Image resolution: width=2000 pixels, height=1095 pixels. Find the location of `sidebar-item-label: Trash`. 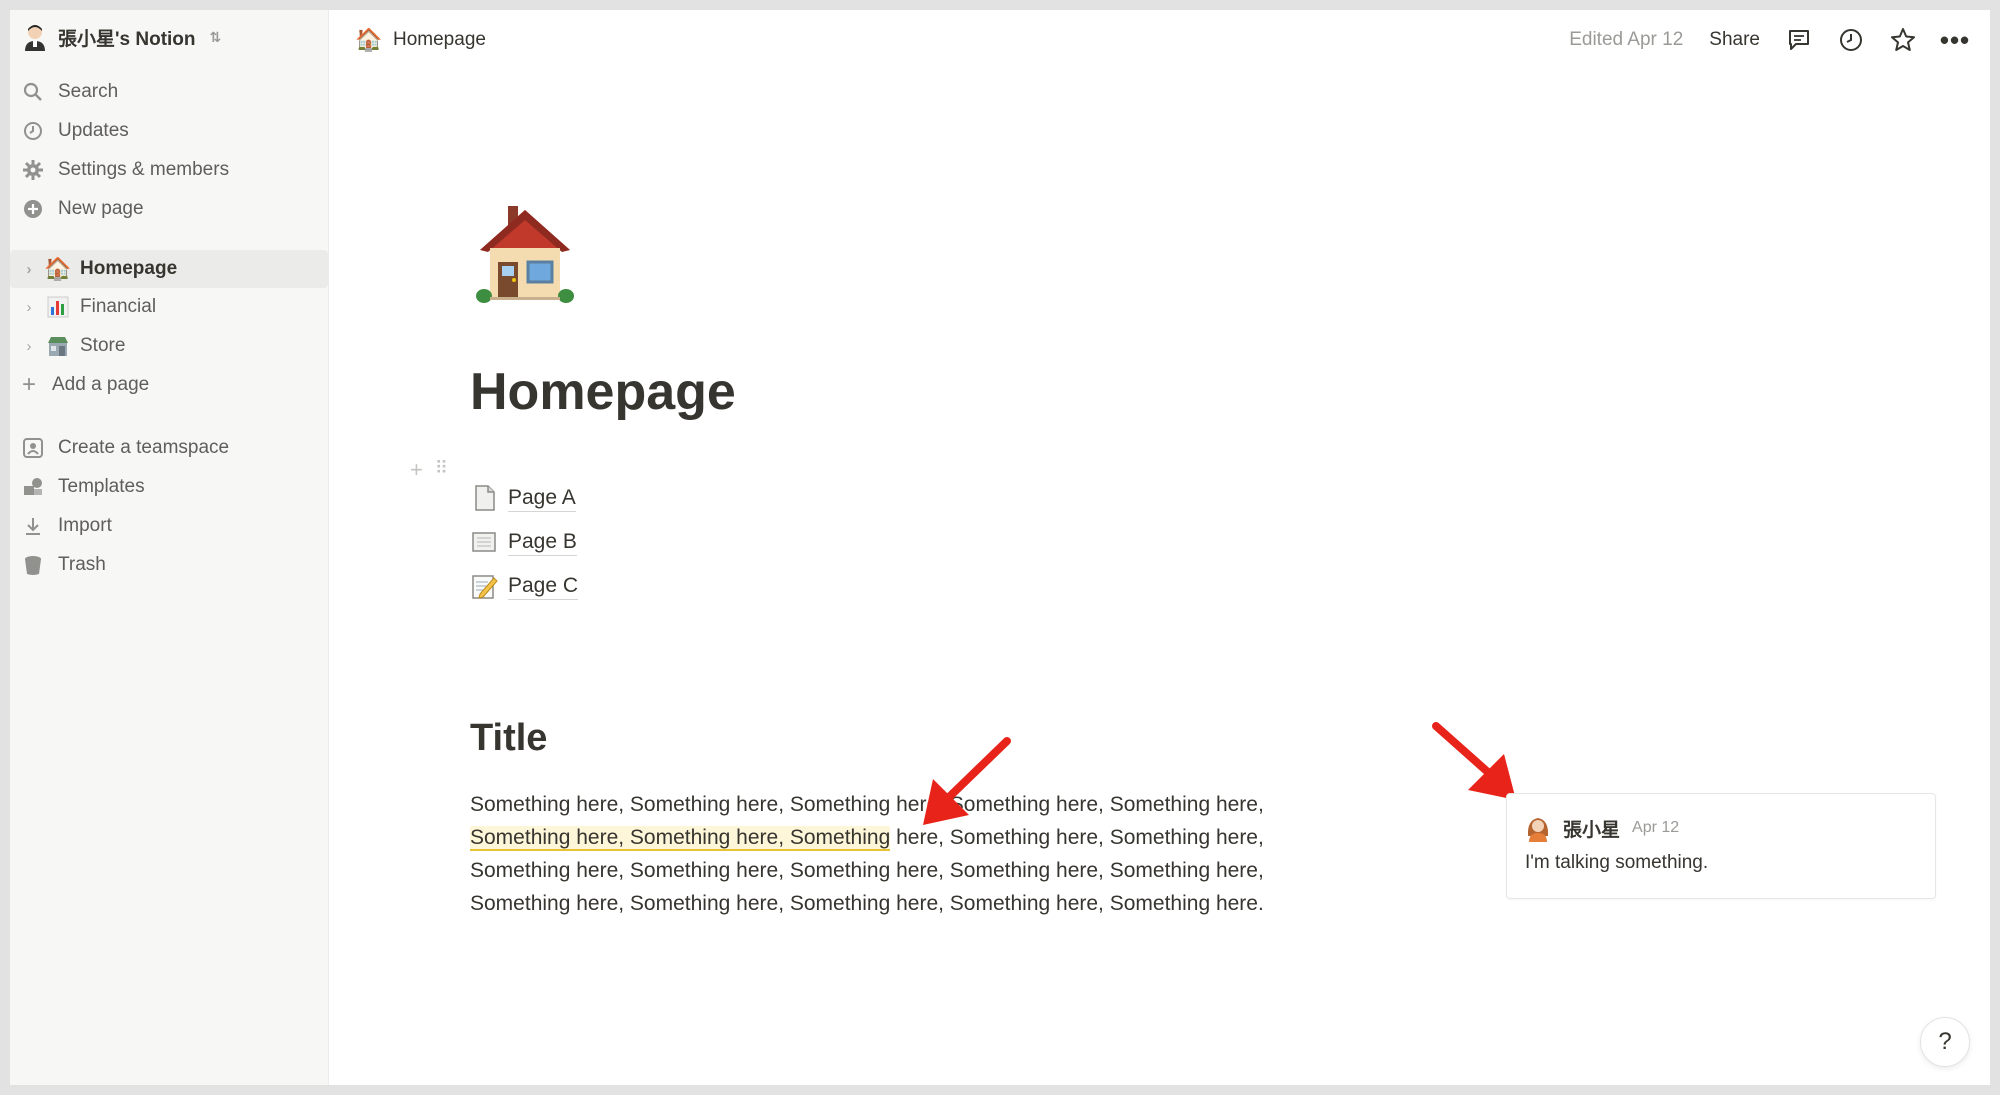

sidebar-item-label: Trash is located at coordinates (82, 564).